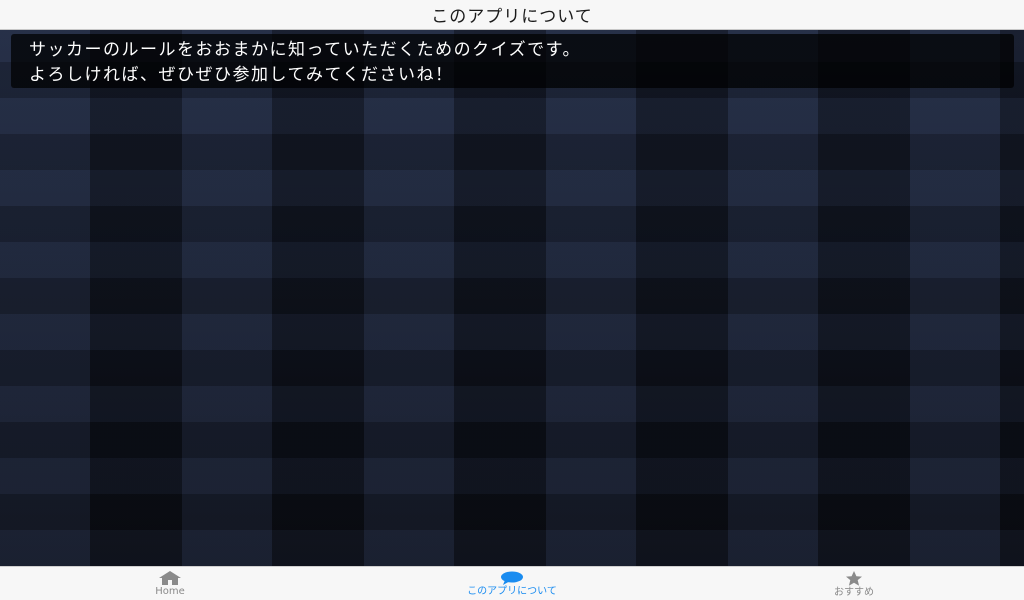  I want to click on tab-about: このアプリについて, so click(512, 583).